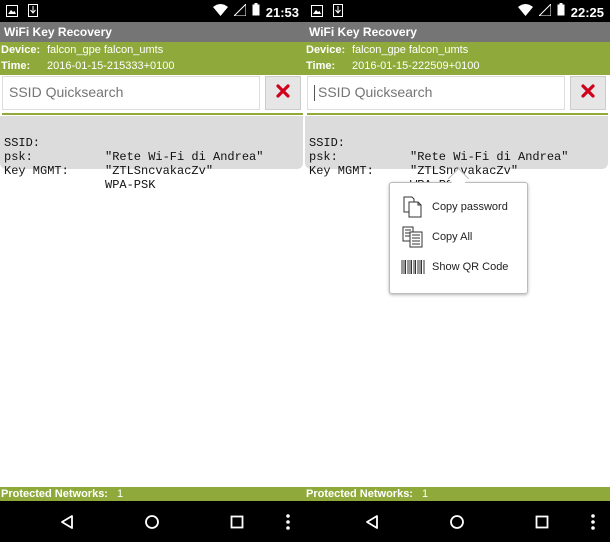  I want to click on menu-item-show-qr-code: Show QR Code, so click(458, 267).